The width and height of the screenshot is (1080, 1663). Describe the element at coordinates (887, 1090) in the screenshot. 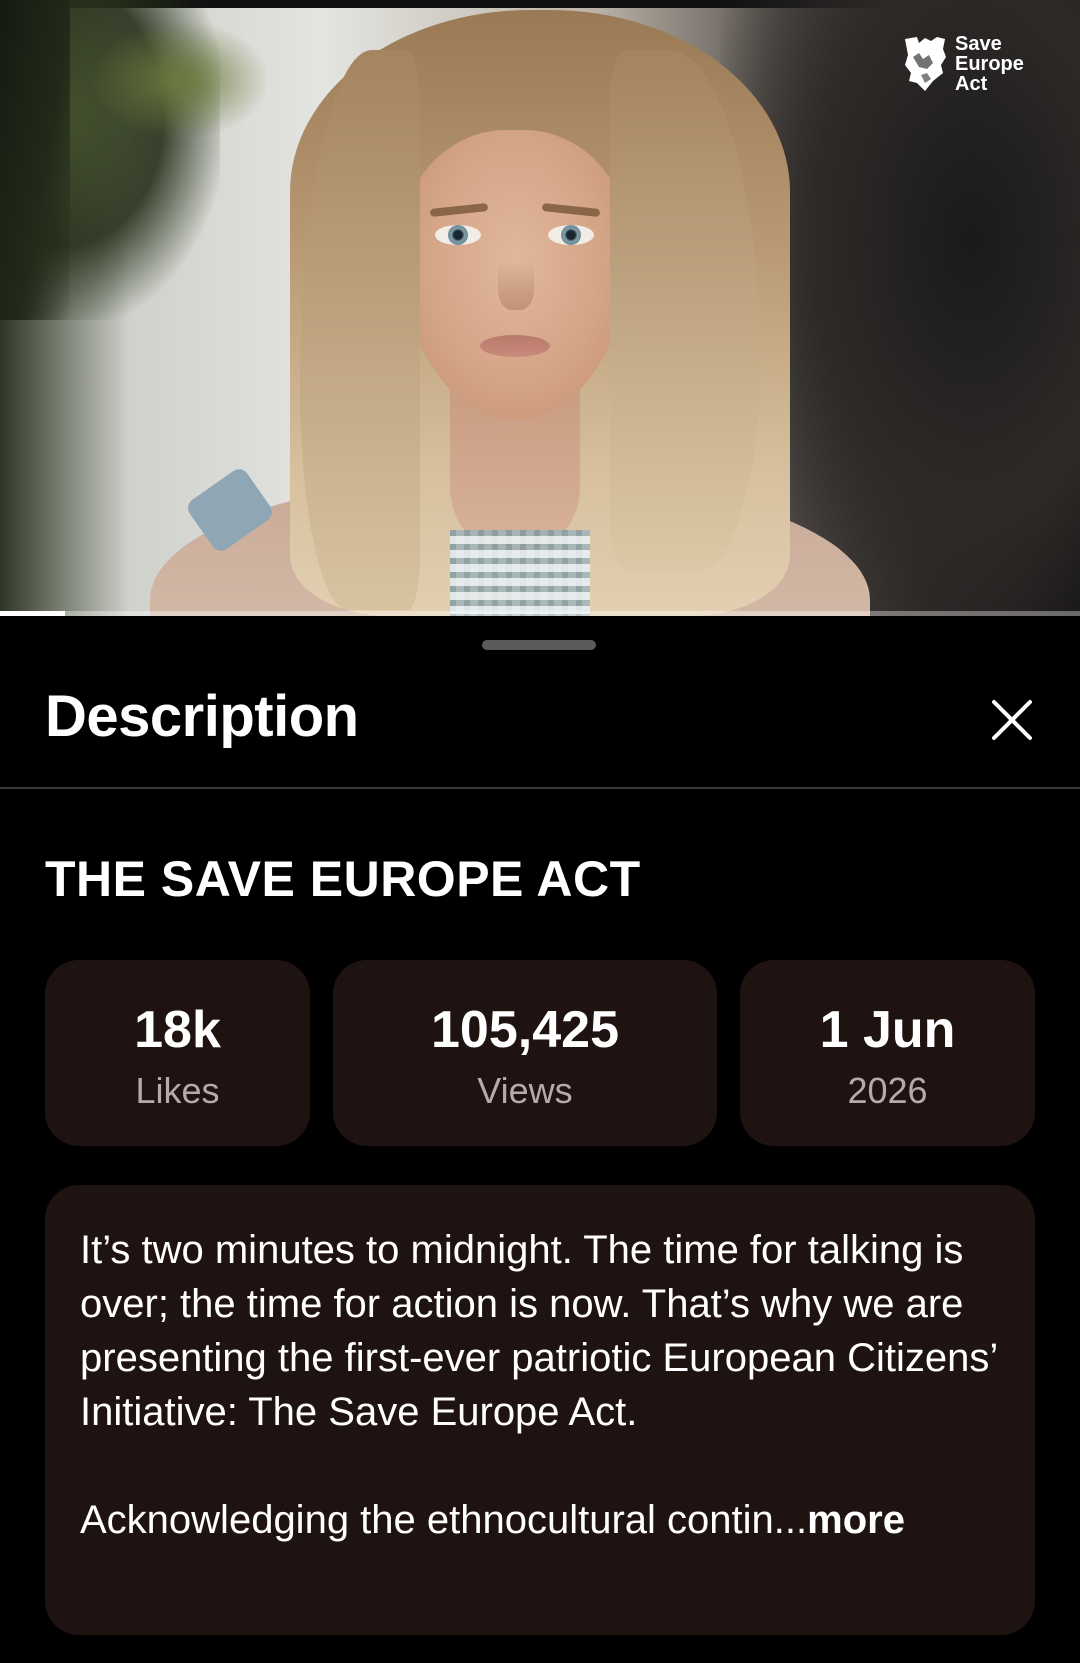

I see `publish-year: 2026` at that location.